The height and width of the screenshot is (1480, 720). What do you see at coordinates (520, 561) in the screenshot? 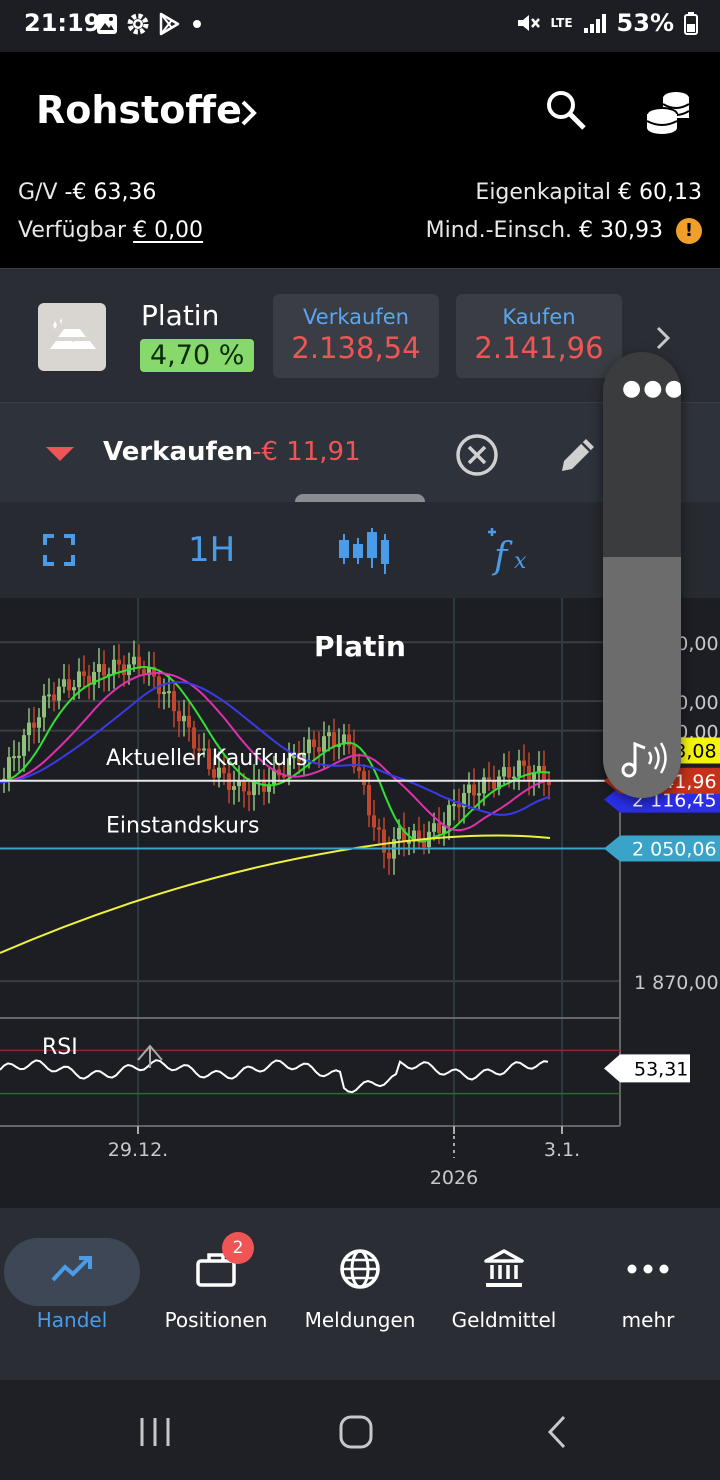
I see `svg-text: x` at bounding box center [520, 561].